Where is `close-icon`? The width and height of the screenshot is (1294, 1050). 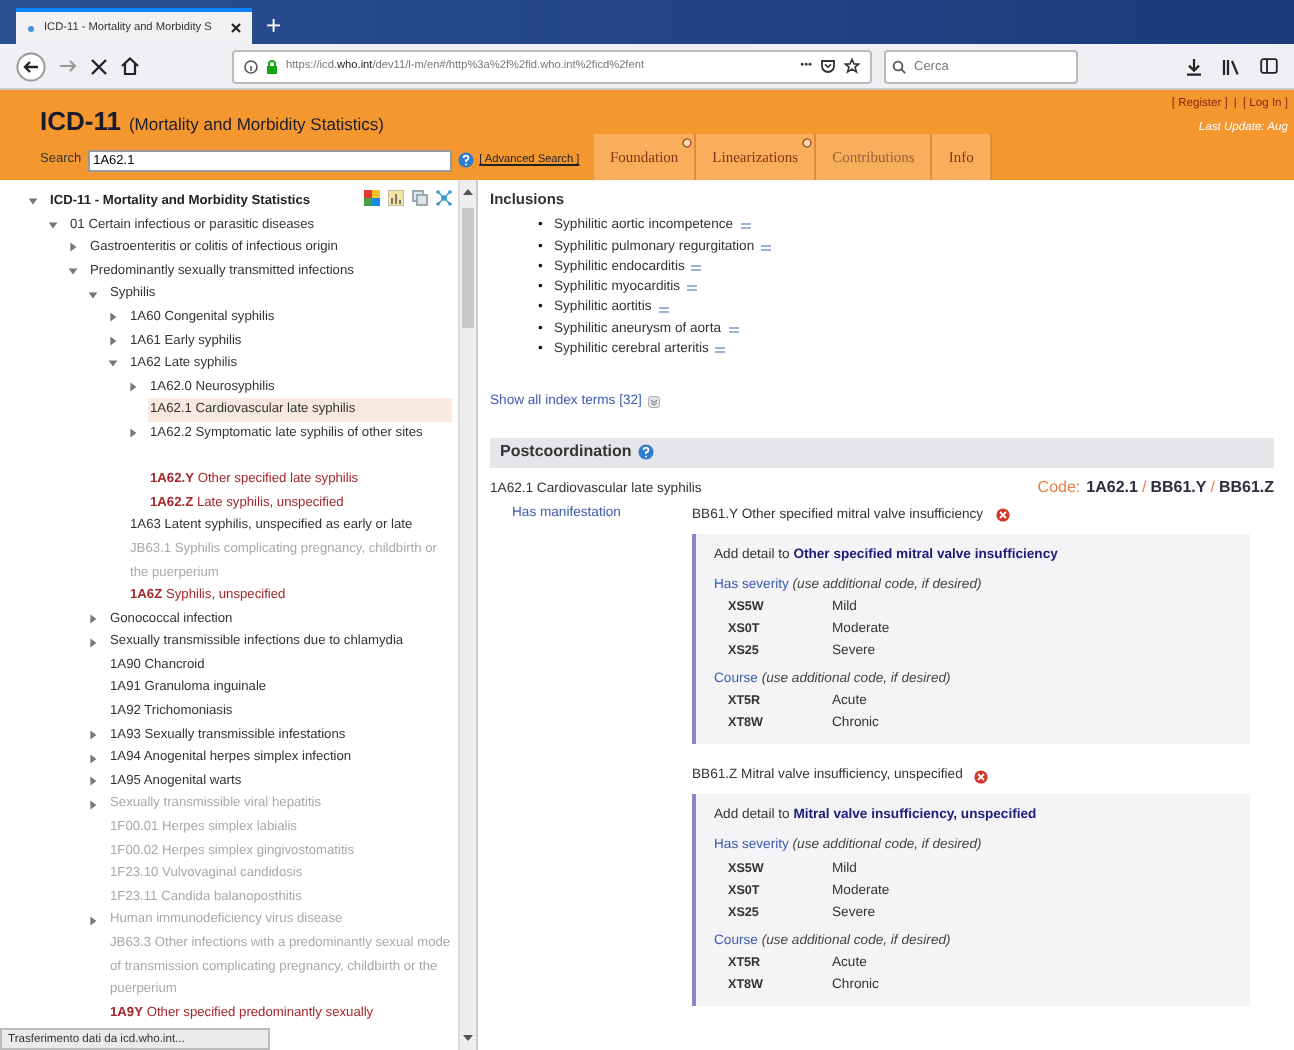
close-icon is located at coordinates (236, 28).